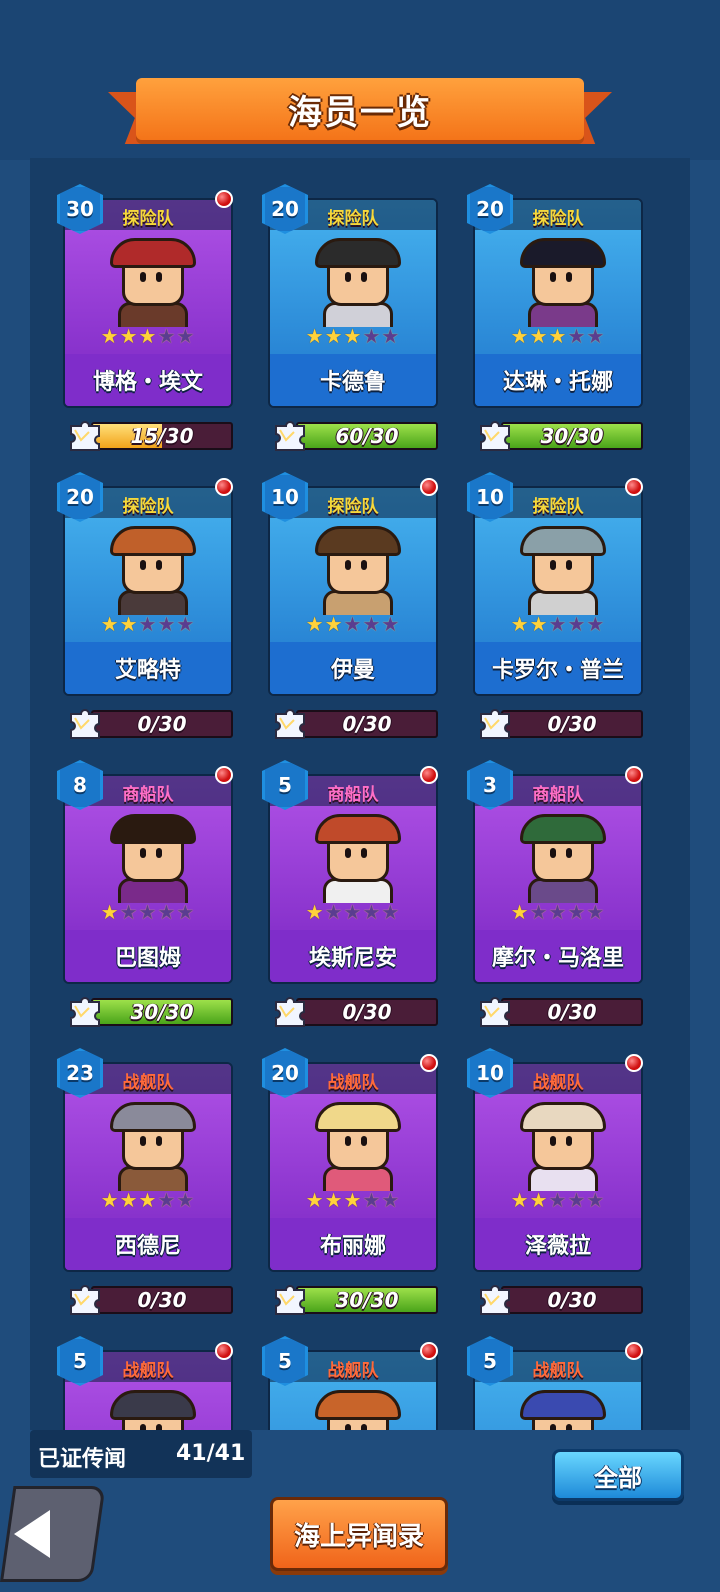 Image resolution: width=720 pixels, height=1592 pixels. What do you see at coordinates (352, 958) in the screenshot?
I see `crew-name: 埃斯尼安` at bounding box center [352, 958].